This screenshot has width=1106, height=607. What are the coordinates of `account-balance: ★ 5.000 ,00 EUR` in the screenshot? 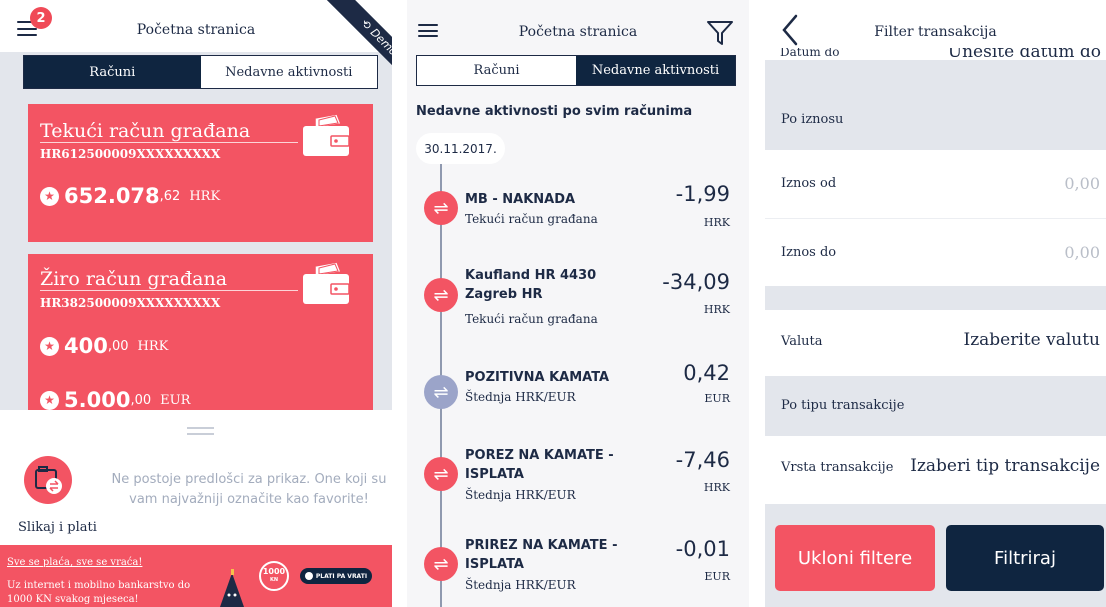 It's located at (115, 400).